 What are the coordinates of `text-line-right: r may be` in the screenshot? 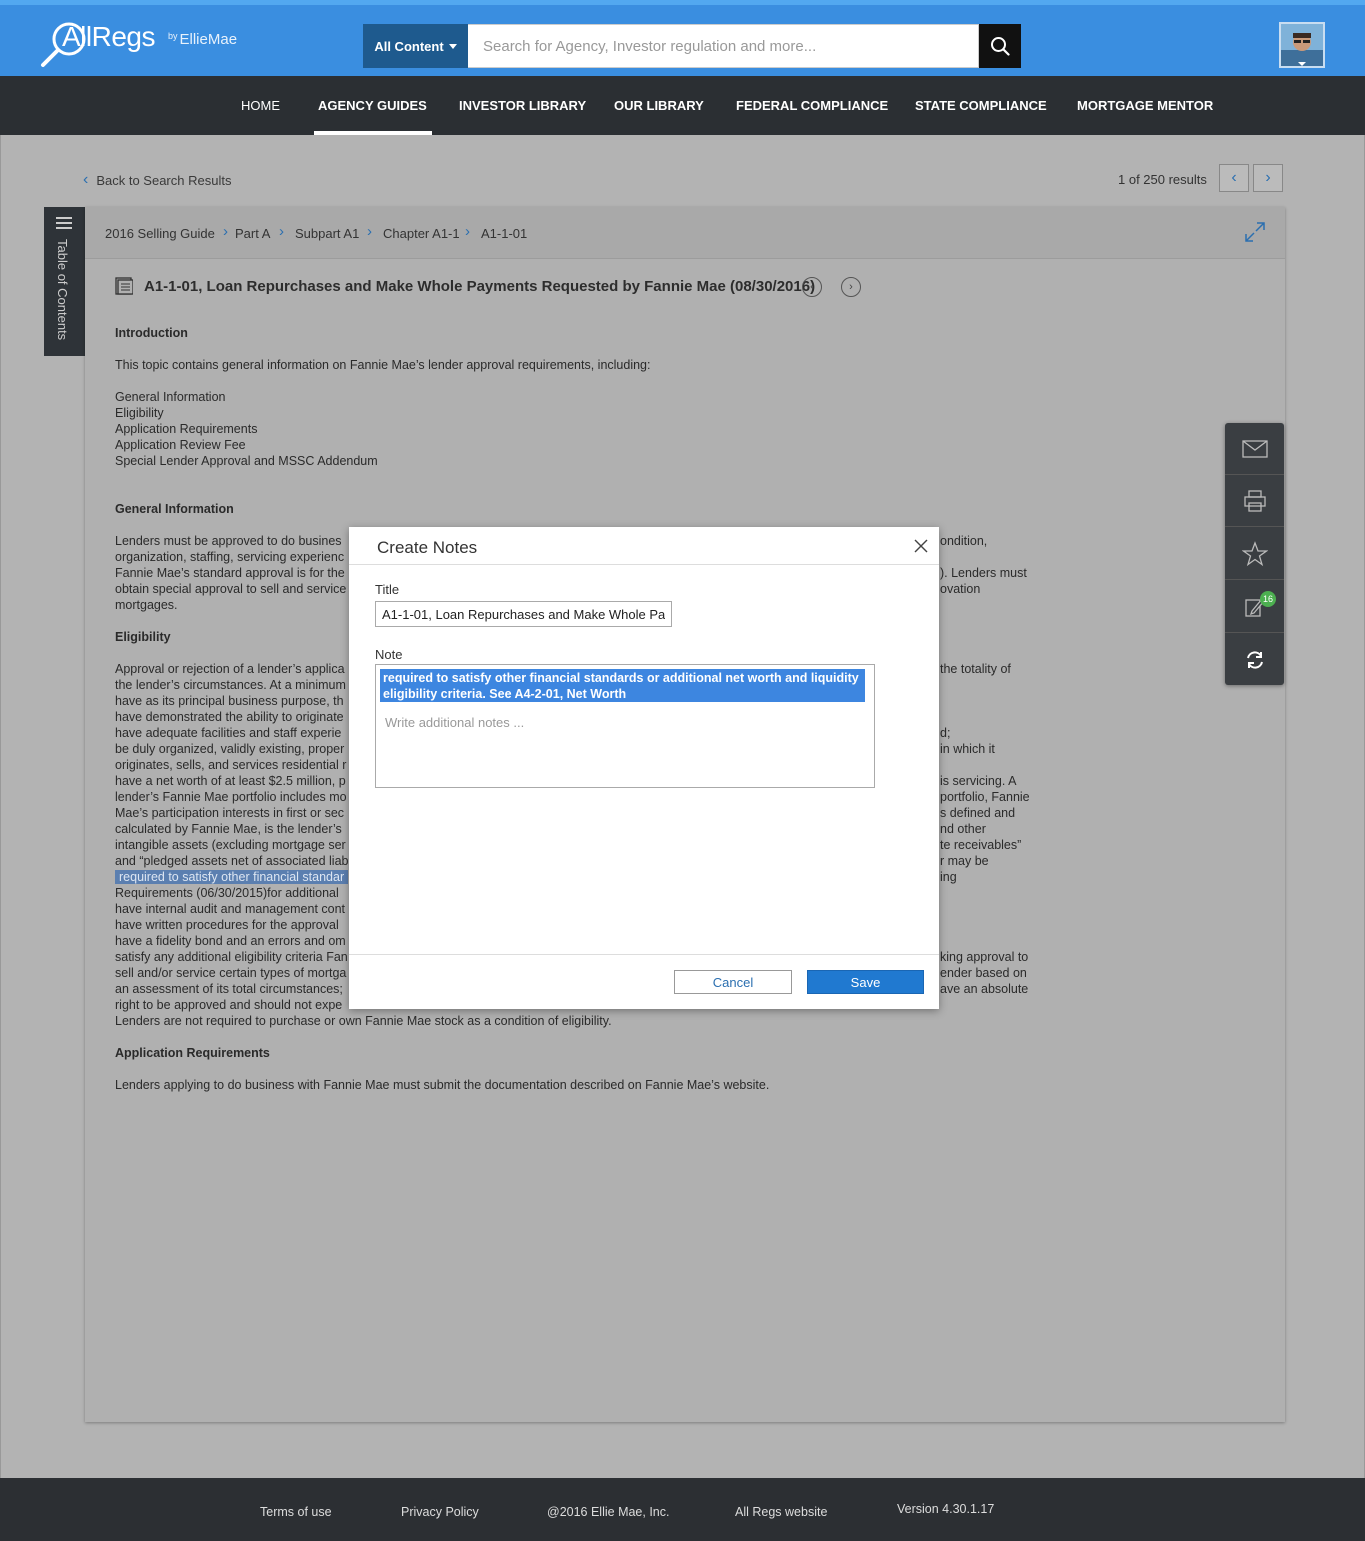 It's located at (964, 861).